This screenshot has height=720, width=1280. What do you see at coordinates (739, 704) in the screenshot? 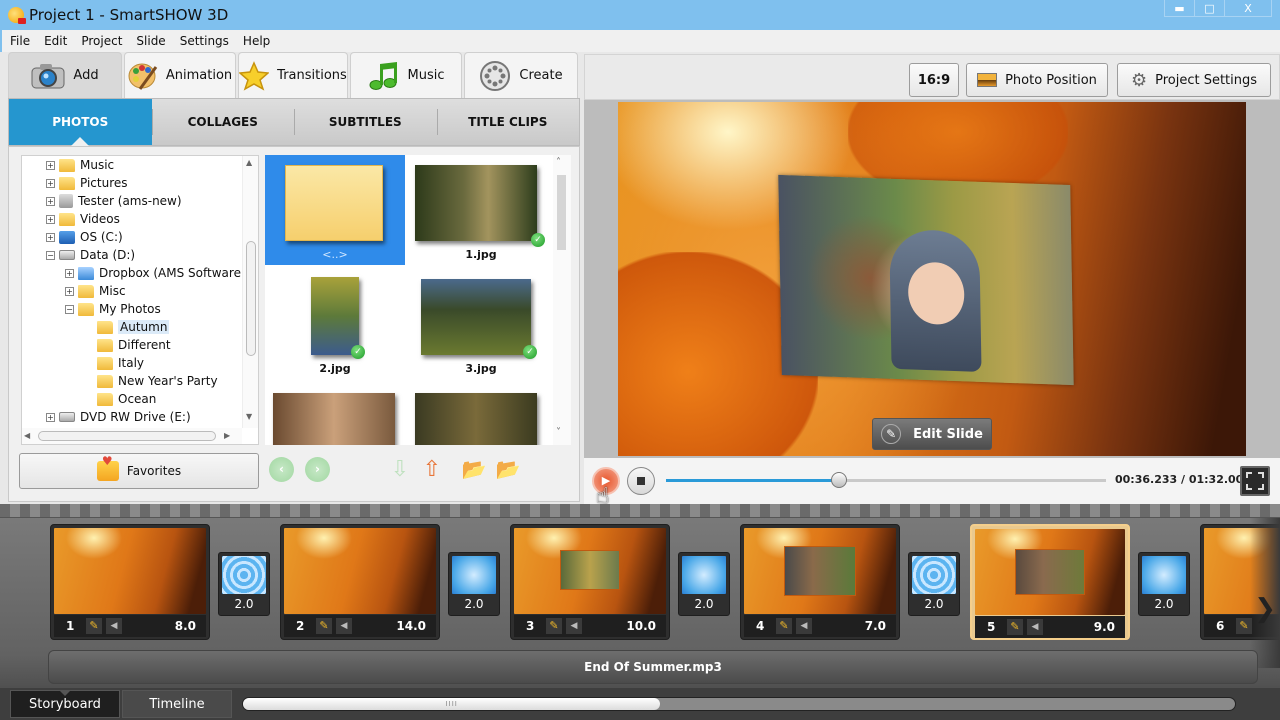
I see `storyboard-scrollbar: IIII` at bounding box center [739, 704].